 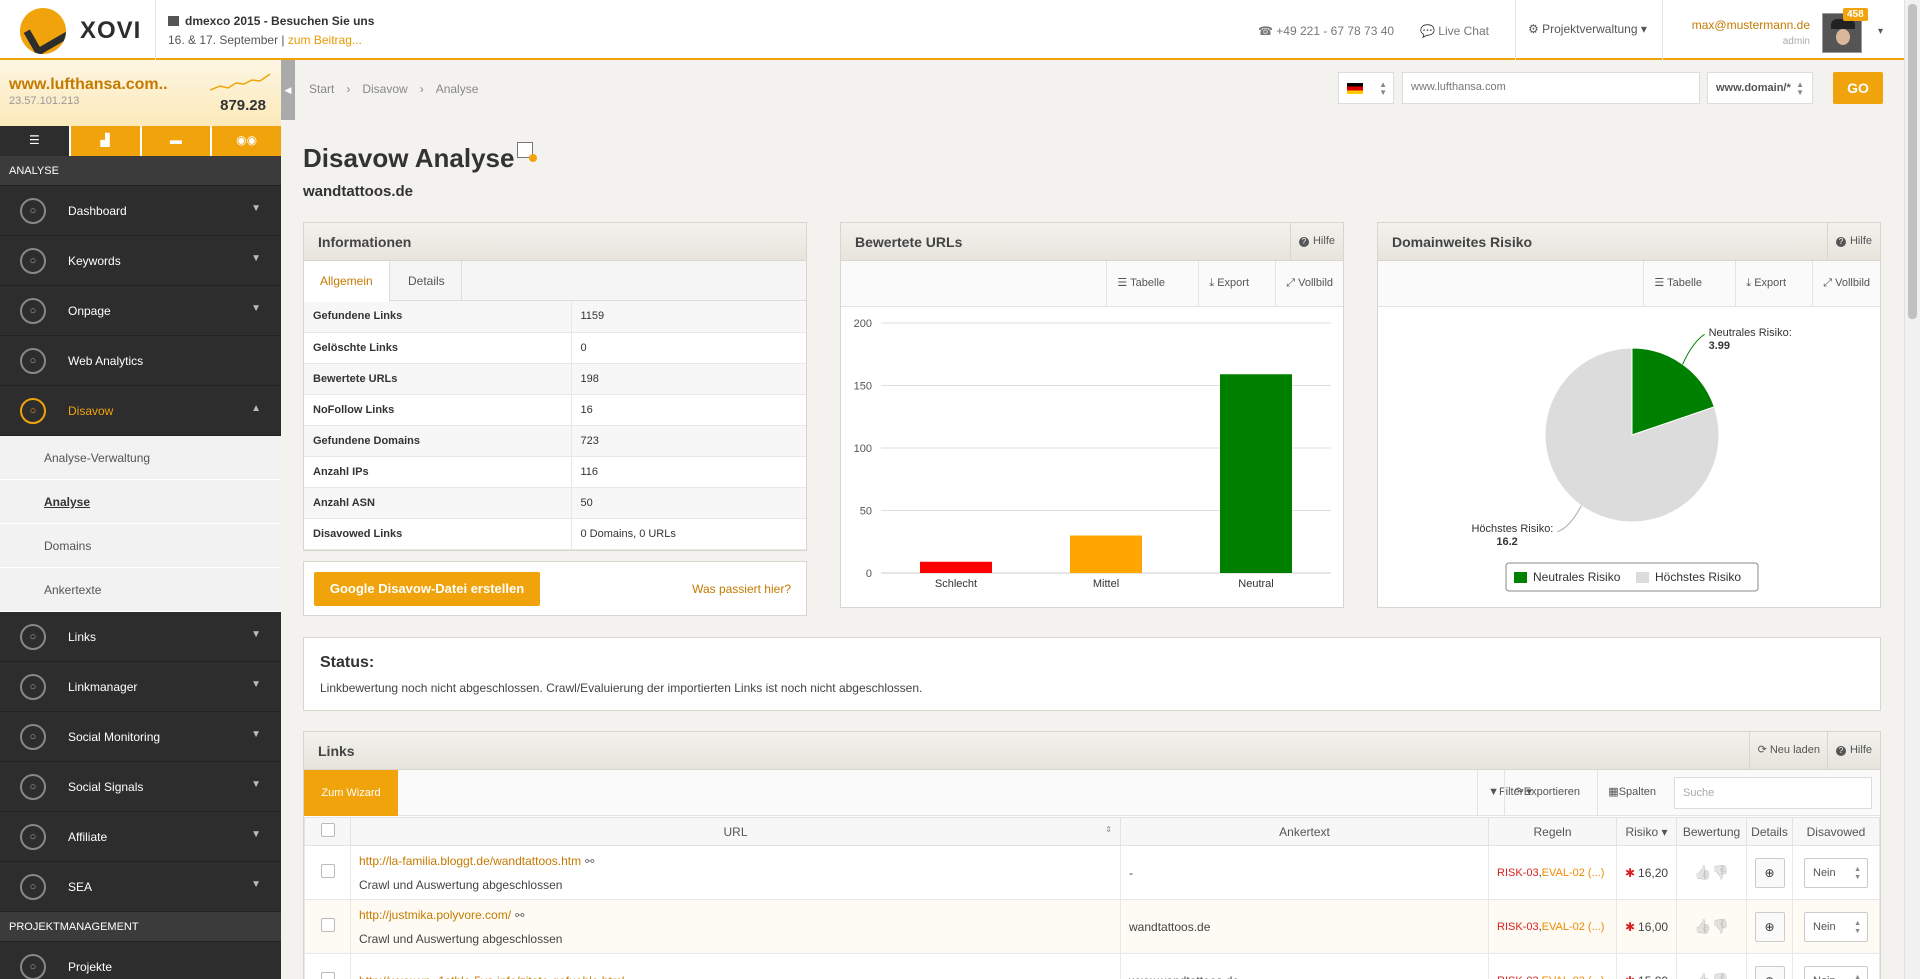 I want to click on anchor-header: Ankertext, so click(x=1304, y=831).